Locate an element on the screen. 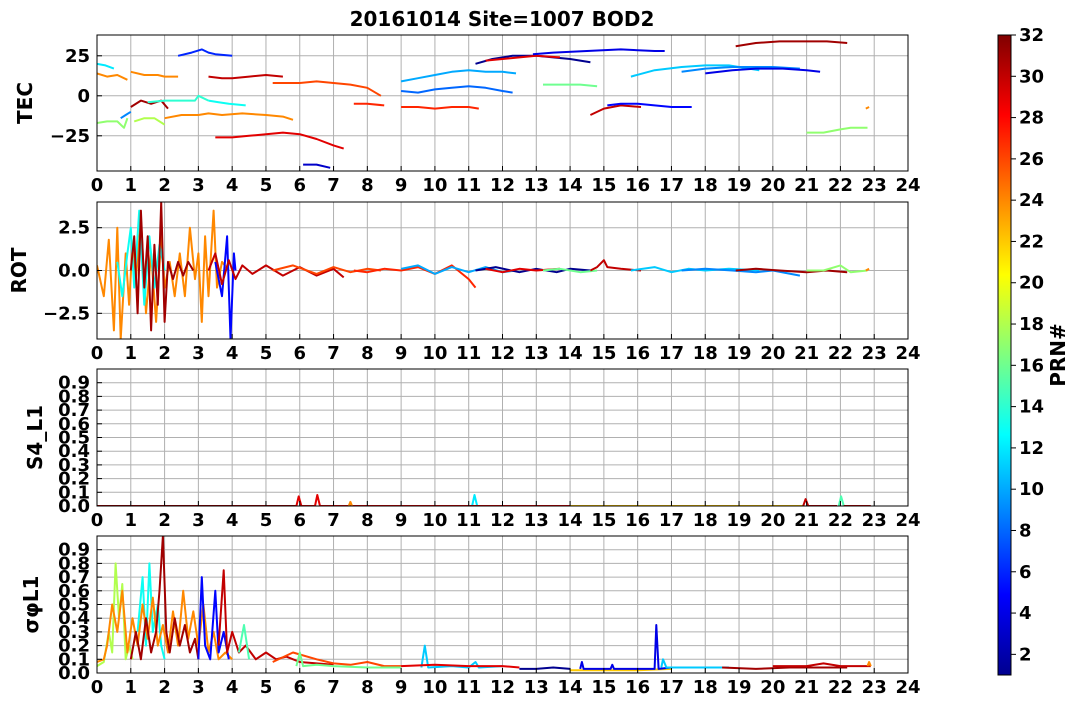 Image resolution: width=1077 pixels, height=709 pixels. colorbar-tick-label: 10 is located at coordinates (1031, 489).